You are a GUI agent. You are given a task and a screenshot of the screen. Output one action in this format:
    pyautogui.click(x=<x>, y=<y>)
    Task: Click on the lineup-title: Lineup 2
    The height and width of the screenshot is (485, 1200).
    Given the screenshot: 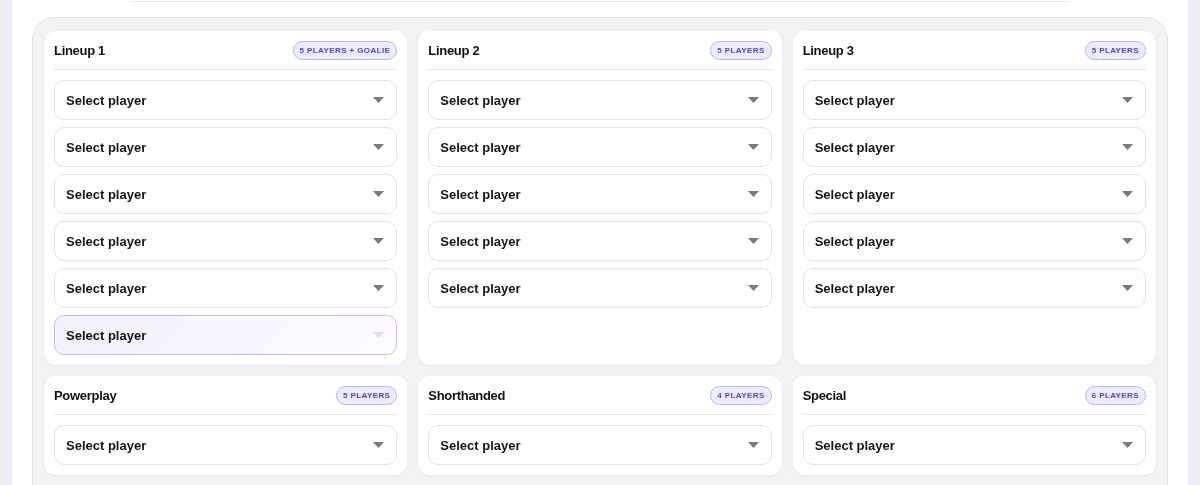 What is the action you would take?
    pyautogui.click(x=454, y=50)
    